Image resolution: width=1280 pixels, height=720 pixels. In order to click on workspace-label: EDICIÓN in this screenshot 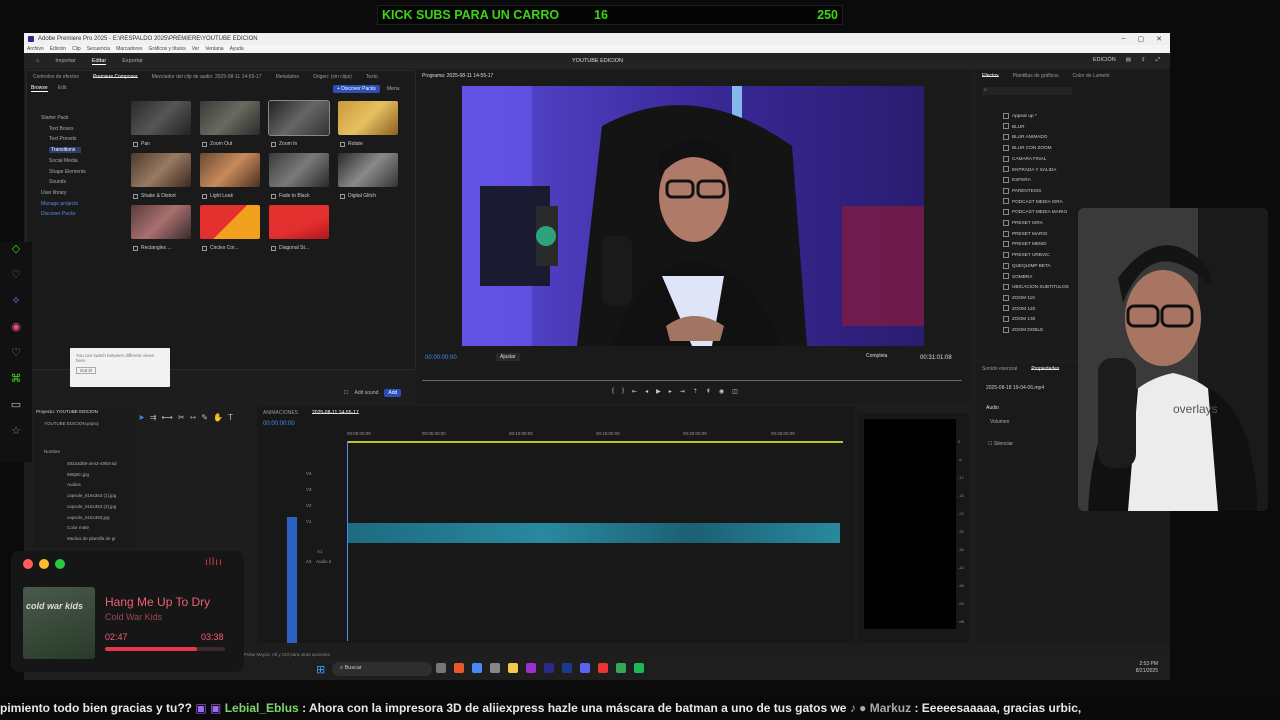, I will do `click(1104, 60)`.